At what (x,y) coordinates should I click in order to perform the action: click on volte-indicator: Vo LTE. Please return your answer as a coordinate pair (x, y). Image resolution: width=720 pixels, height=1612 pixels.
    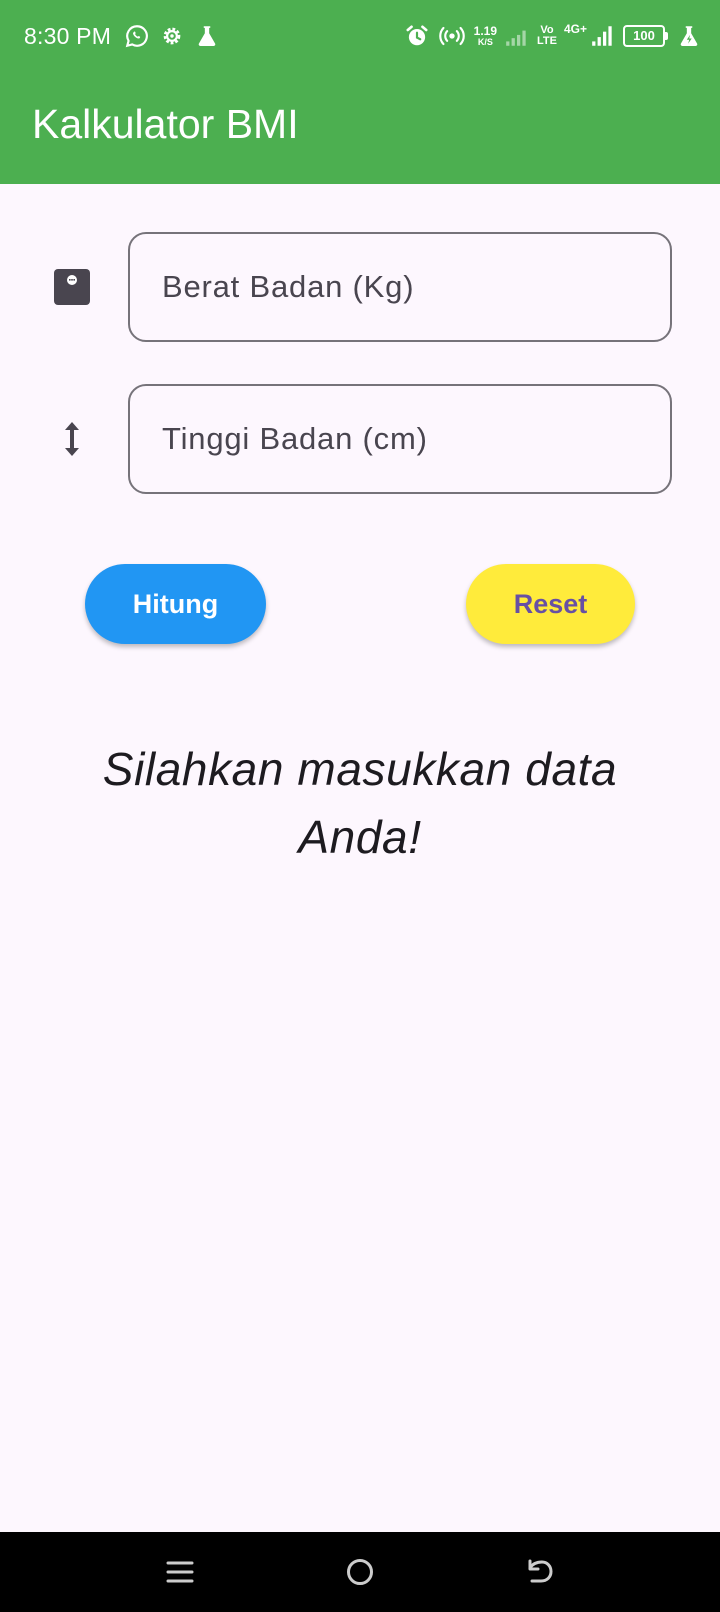
    Looking at the image, I should click on (547, 36).